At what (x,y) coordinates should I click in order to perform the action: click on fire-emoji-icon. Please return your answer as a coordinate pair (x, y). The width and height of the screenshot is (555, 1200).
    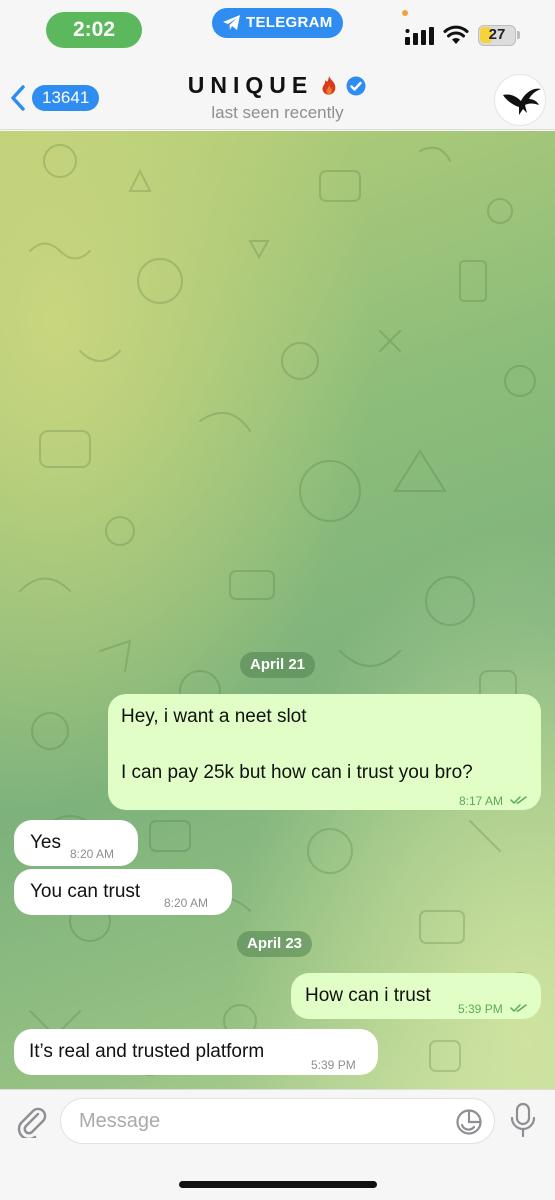
    Looking at the image, I should click on (329, 85).